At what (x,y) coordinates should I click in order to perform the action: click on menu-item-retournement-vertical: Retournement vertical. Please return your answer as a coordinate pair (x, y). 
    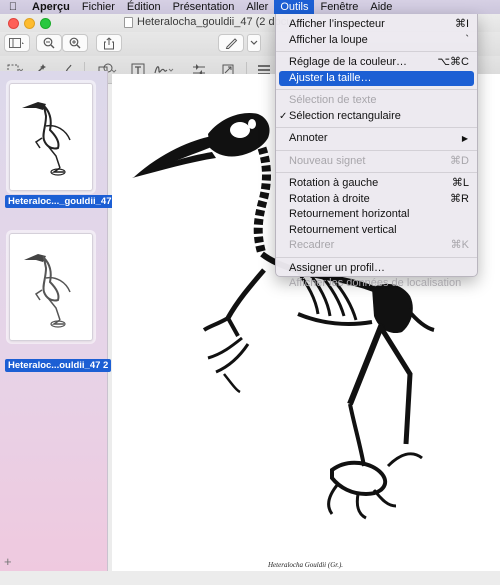
    Looking at the image, I should click on (376, 231).